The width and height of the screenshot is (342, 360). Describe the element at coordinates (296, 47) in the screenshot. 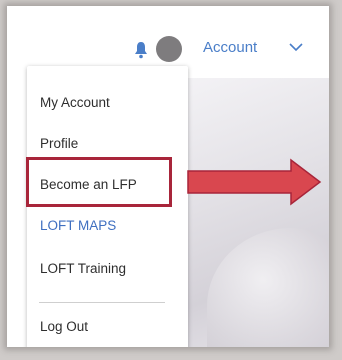

I see `chevron-down-icon` at that location.